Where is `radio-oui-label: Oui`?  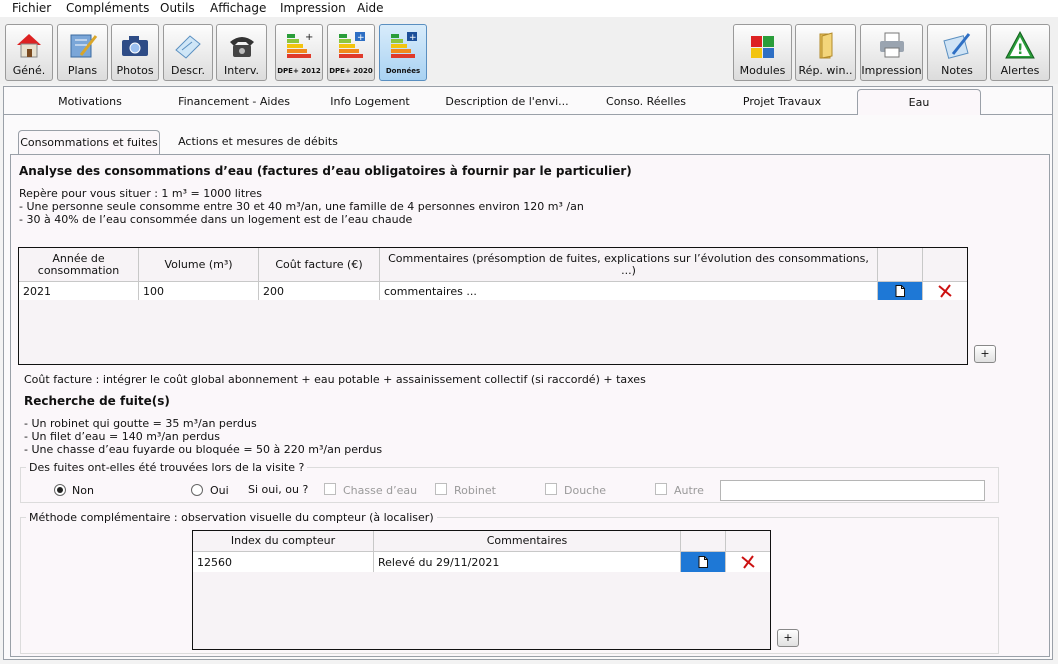 radio-oui-label: Oui is located at coordinates (219, 490).